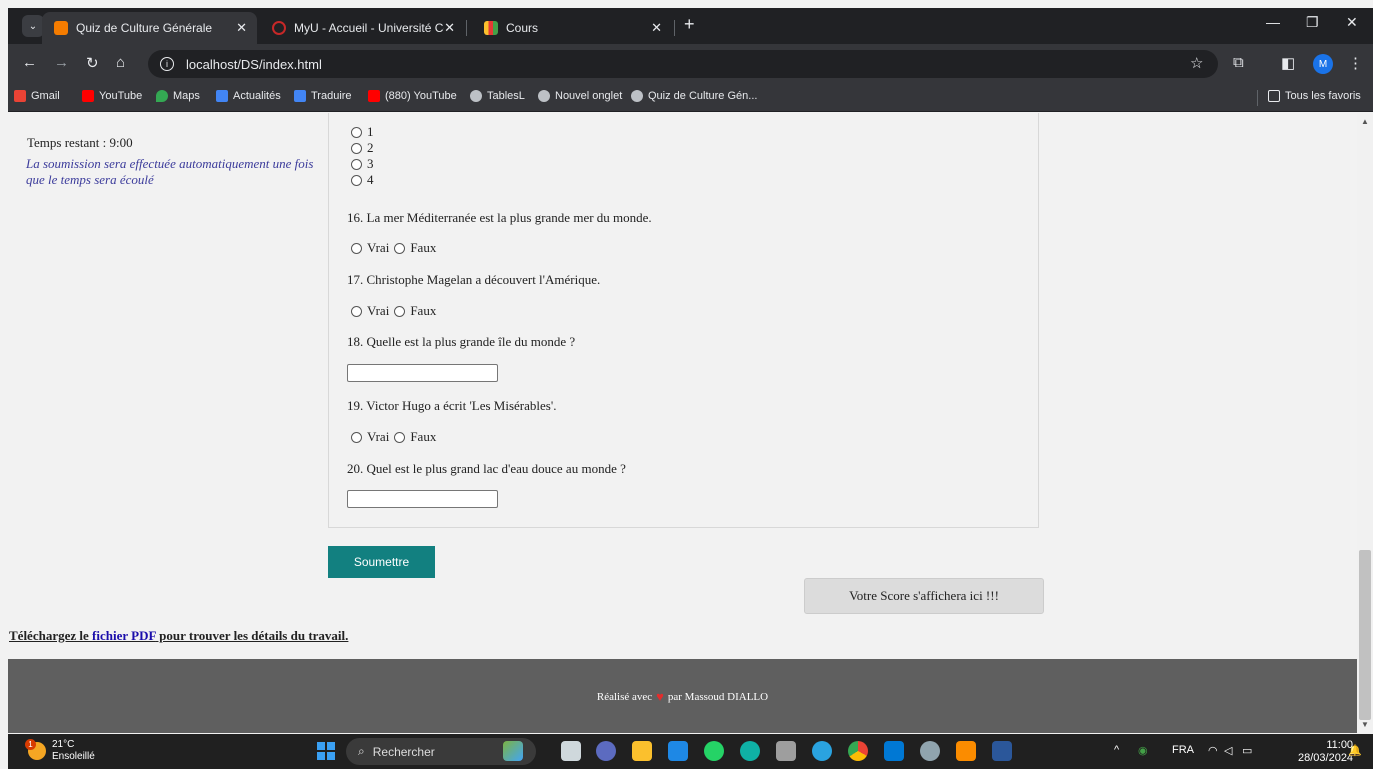 This screenshot has width=1373, height=769. Describe the element at coordinates (326, 751) in the screenshot. I see `windows-start-icon` at that location.